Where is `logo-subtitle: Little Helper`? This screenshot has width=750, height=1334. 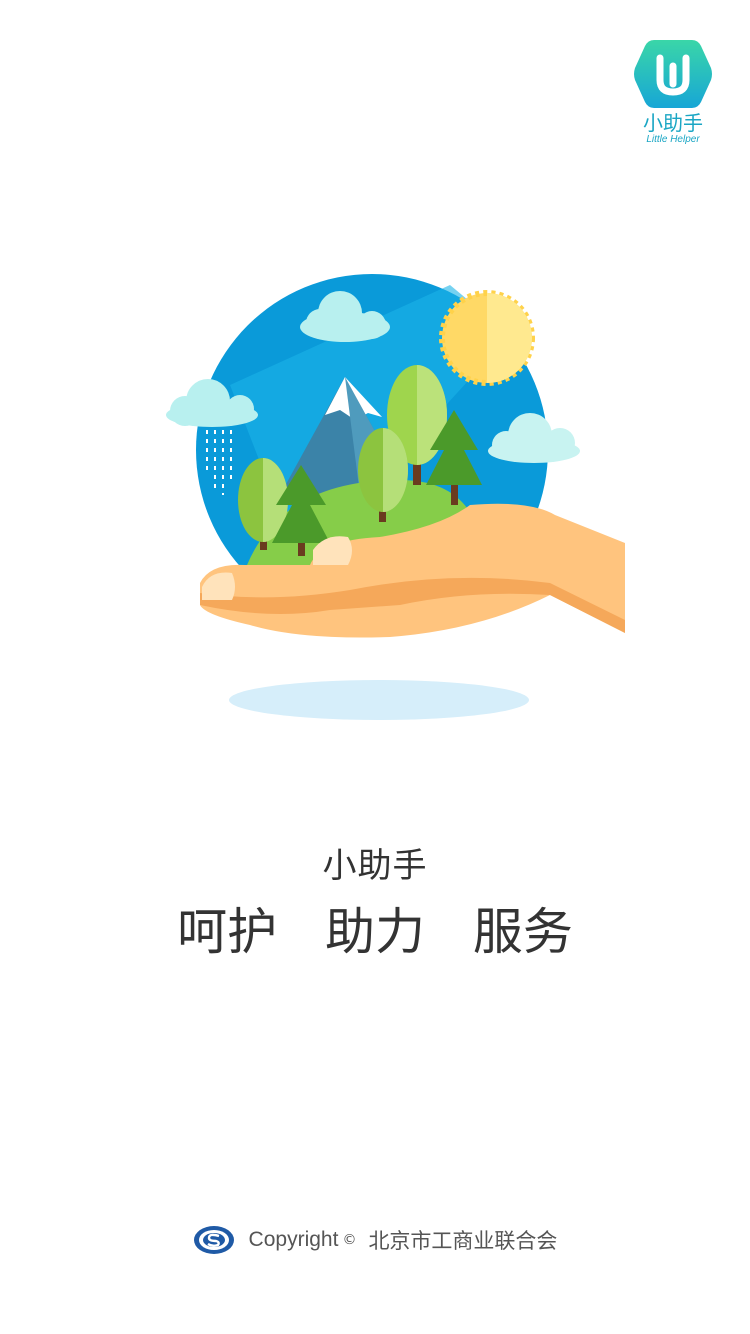 logo-subtitle: Little Helper is located at coordinates (673, 139).